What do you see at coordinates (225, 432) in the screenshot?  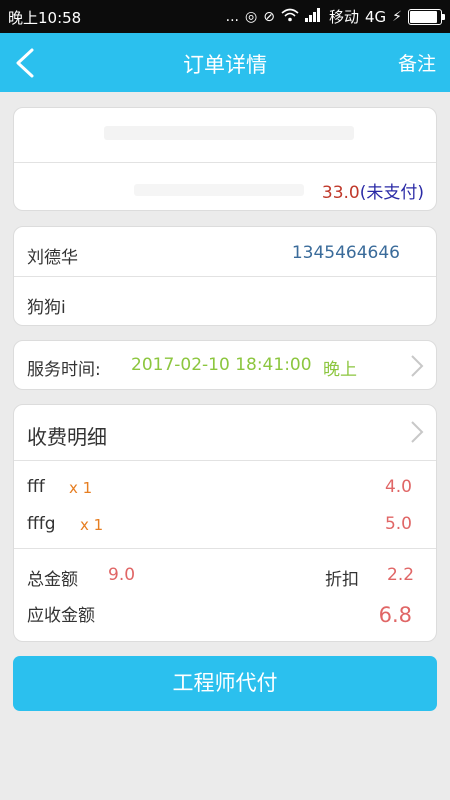 I see `fee-details-header: 收费明细` at bounding box center [225, 432].